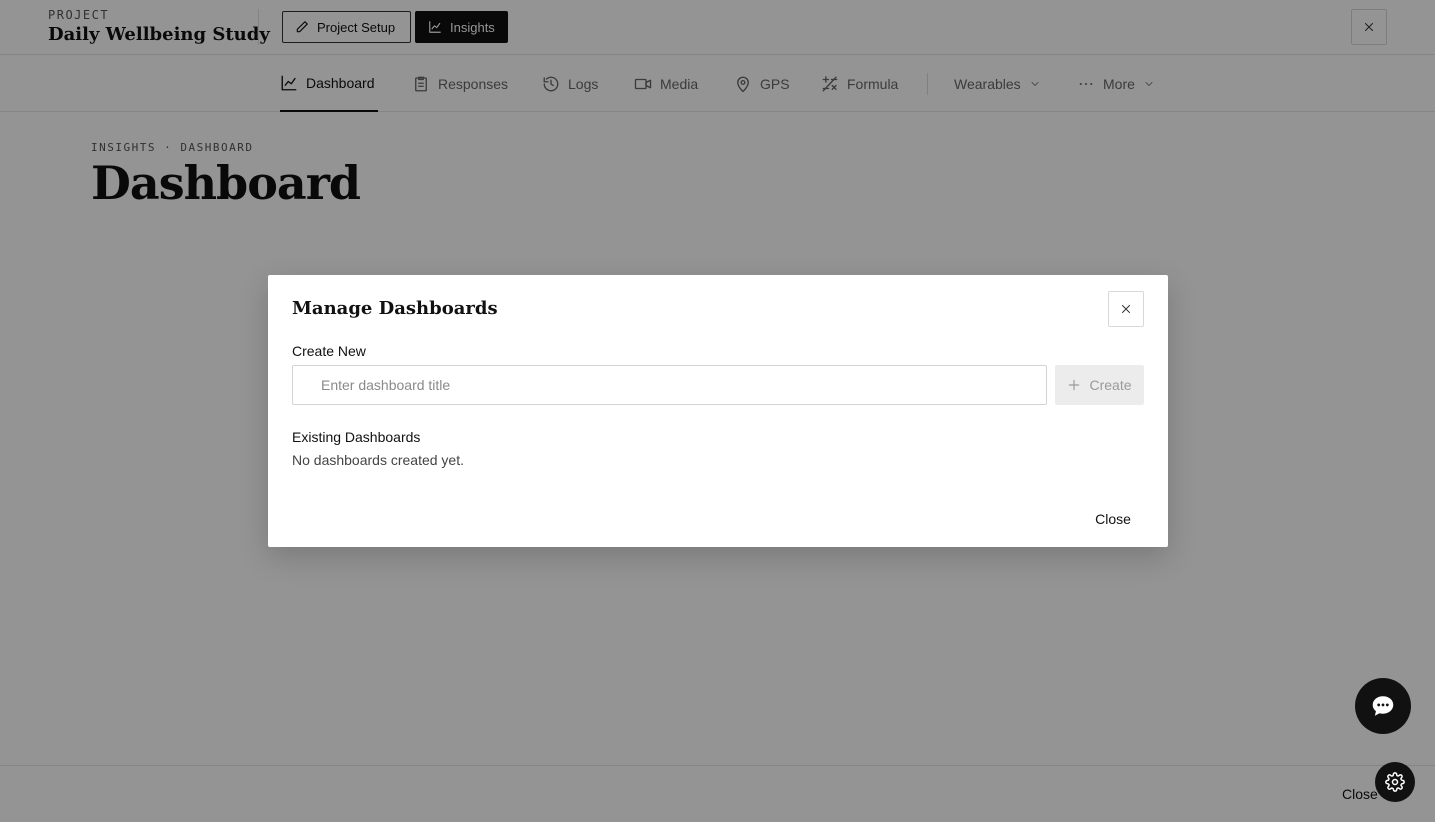 This screenshot has height=822, width=1435. What do you see at coordinates (378, 460) in the screenshot?
I see `empty-state-text: No dashboards created yet.` at bounding box center [378, 460].